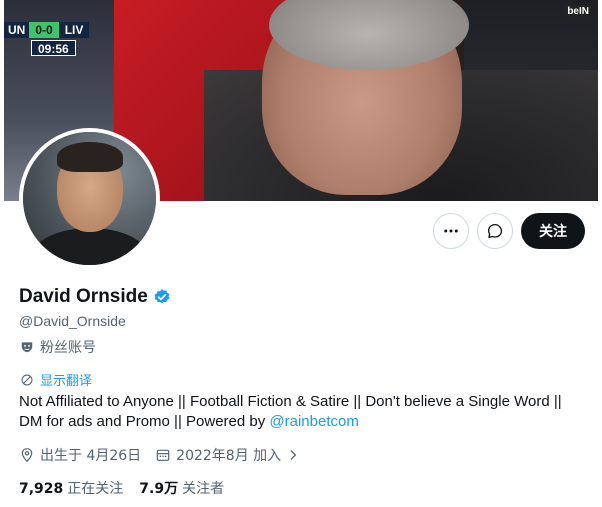  I want to click on profile-meta: 出生于 4月26日 2022年8月 加入, so click(159, 455).